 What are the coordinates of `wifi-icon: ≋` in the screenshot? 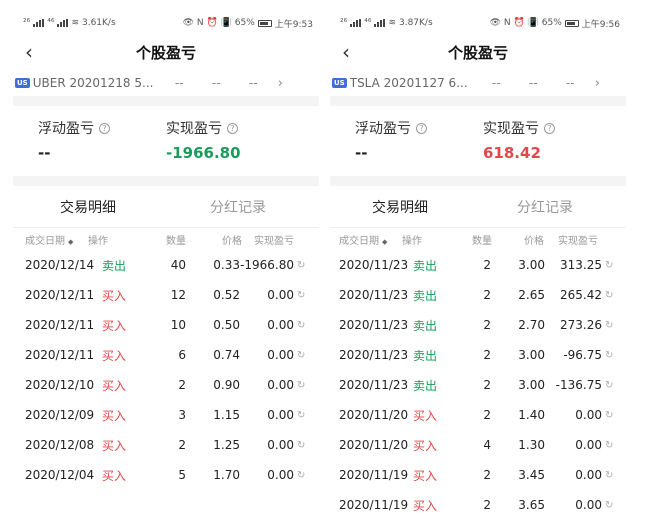 It's located at (392, 23).